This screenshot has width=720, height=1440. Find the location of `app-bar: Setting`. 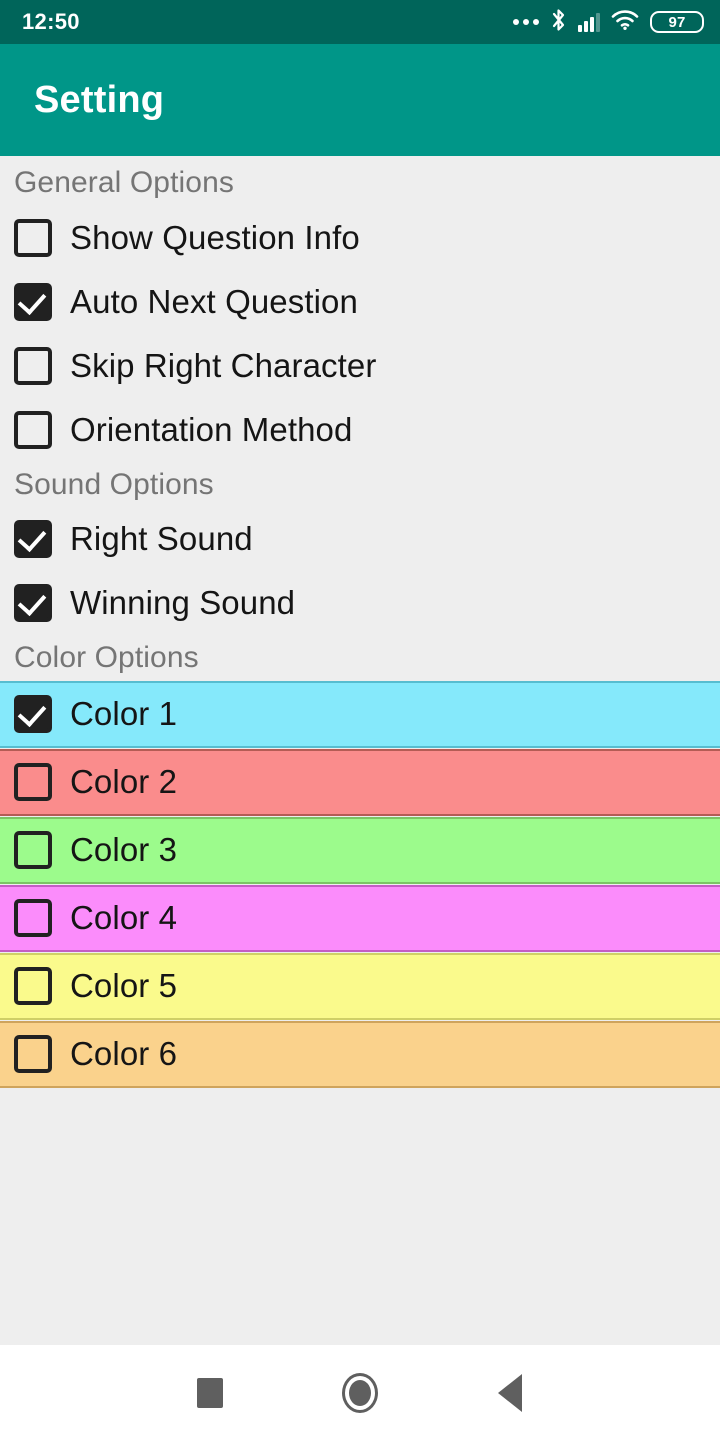

app-bar: Setting is located at coordinates (360, 100).